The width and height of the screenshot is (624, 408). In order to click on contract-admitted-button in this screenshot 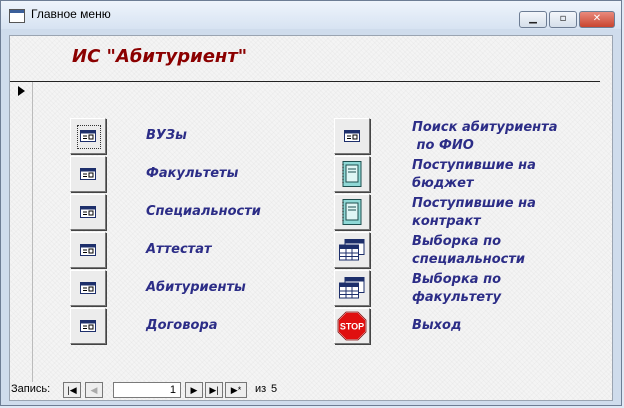, I will do `click(352, 212)`.